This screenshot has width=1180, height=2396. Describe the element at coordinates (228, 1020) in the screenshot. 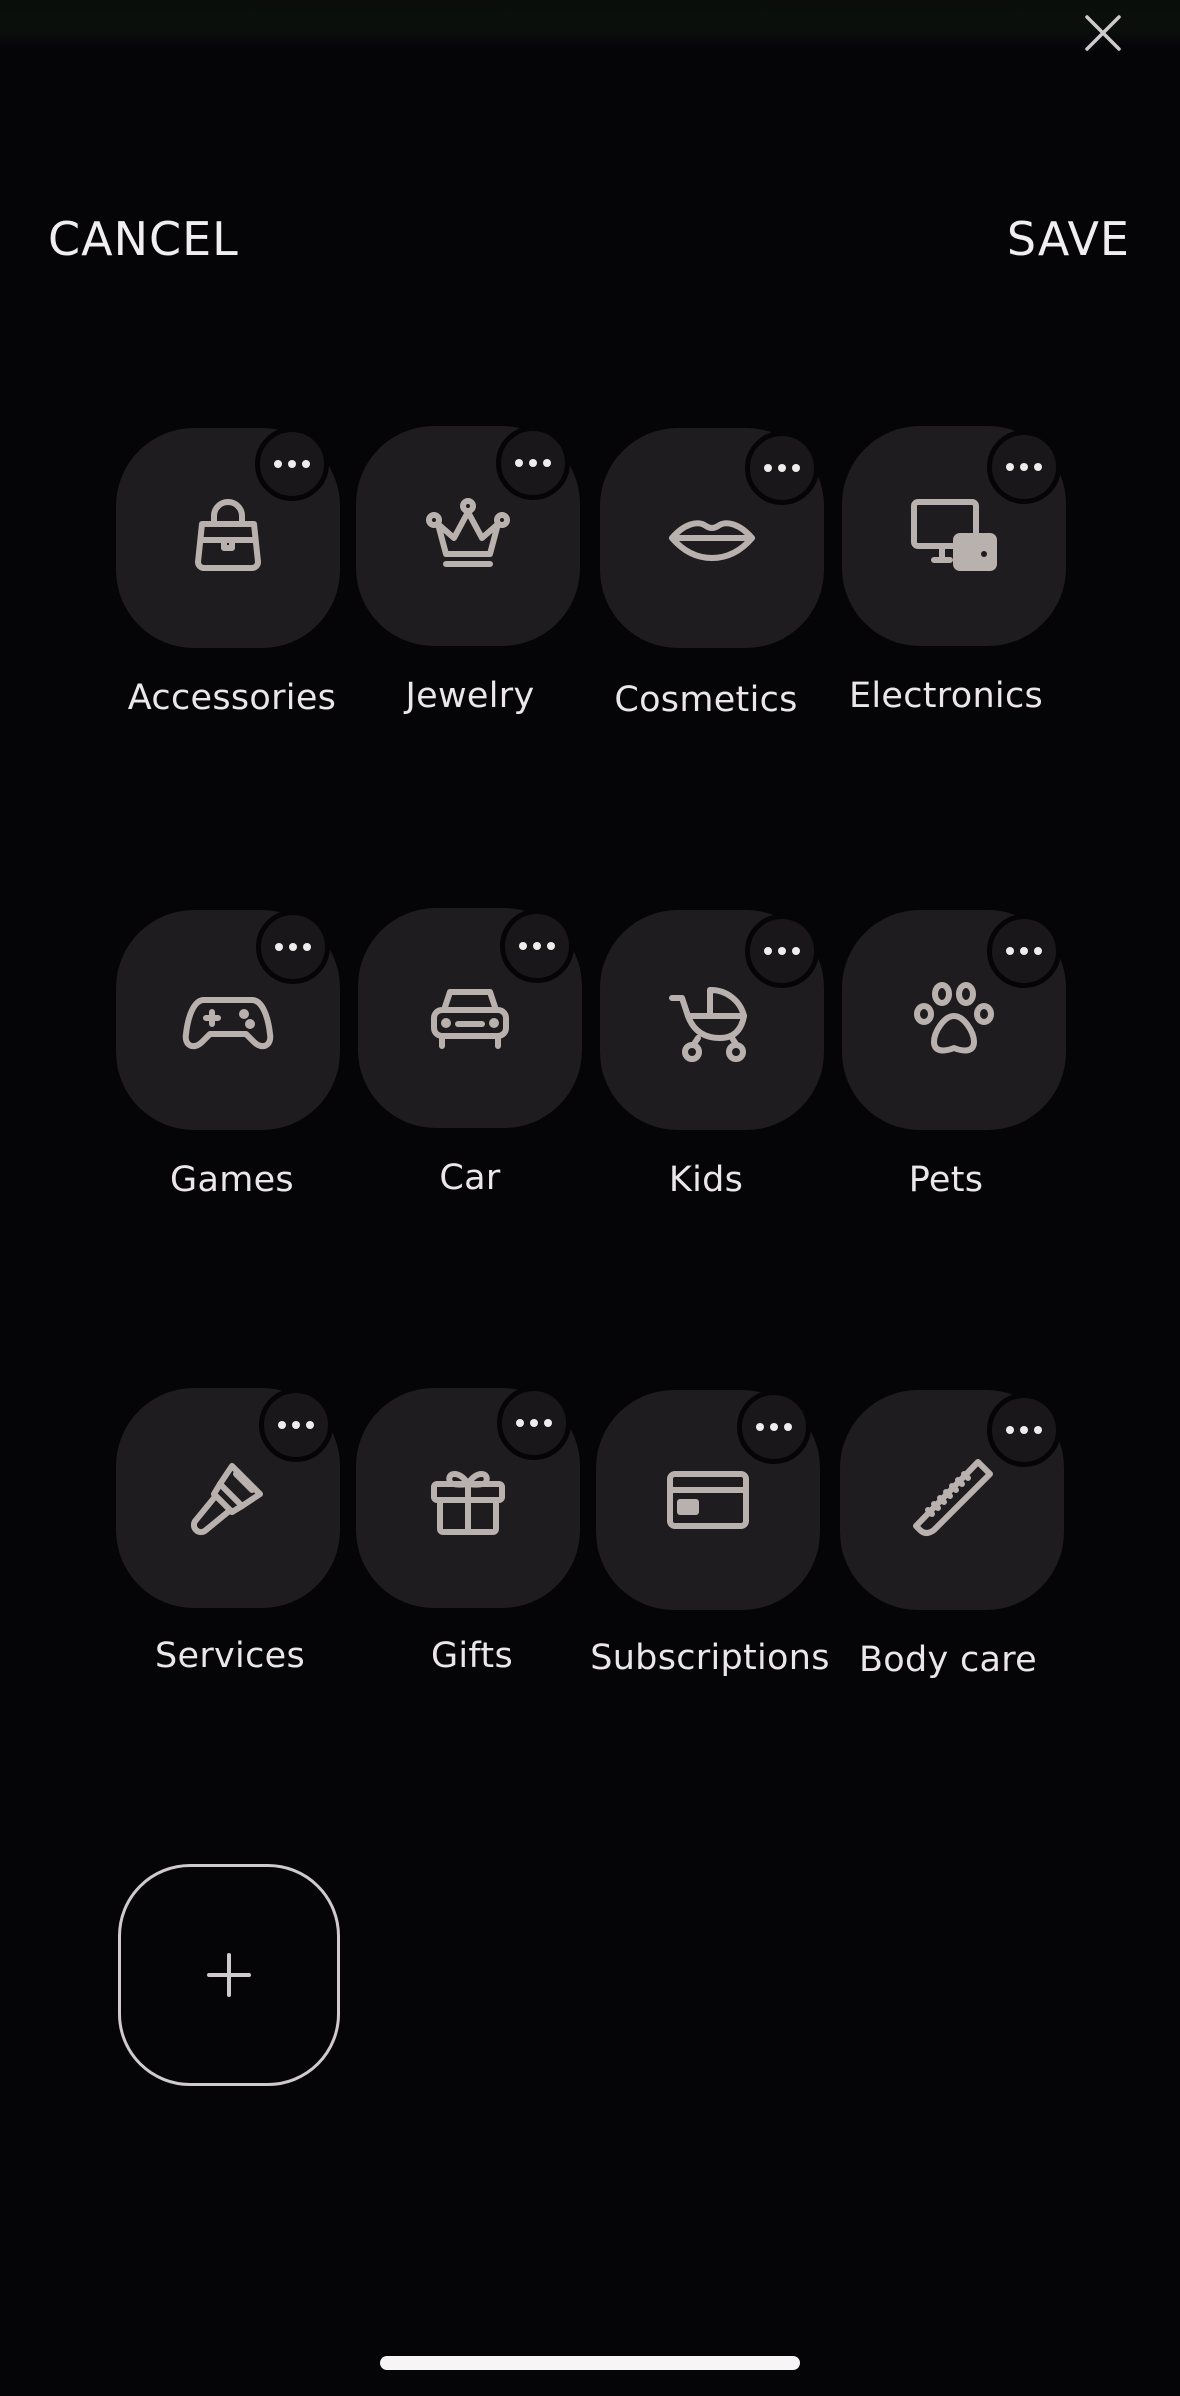

I see `gamepad-icon` at that location.